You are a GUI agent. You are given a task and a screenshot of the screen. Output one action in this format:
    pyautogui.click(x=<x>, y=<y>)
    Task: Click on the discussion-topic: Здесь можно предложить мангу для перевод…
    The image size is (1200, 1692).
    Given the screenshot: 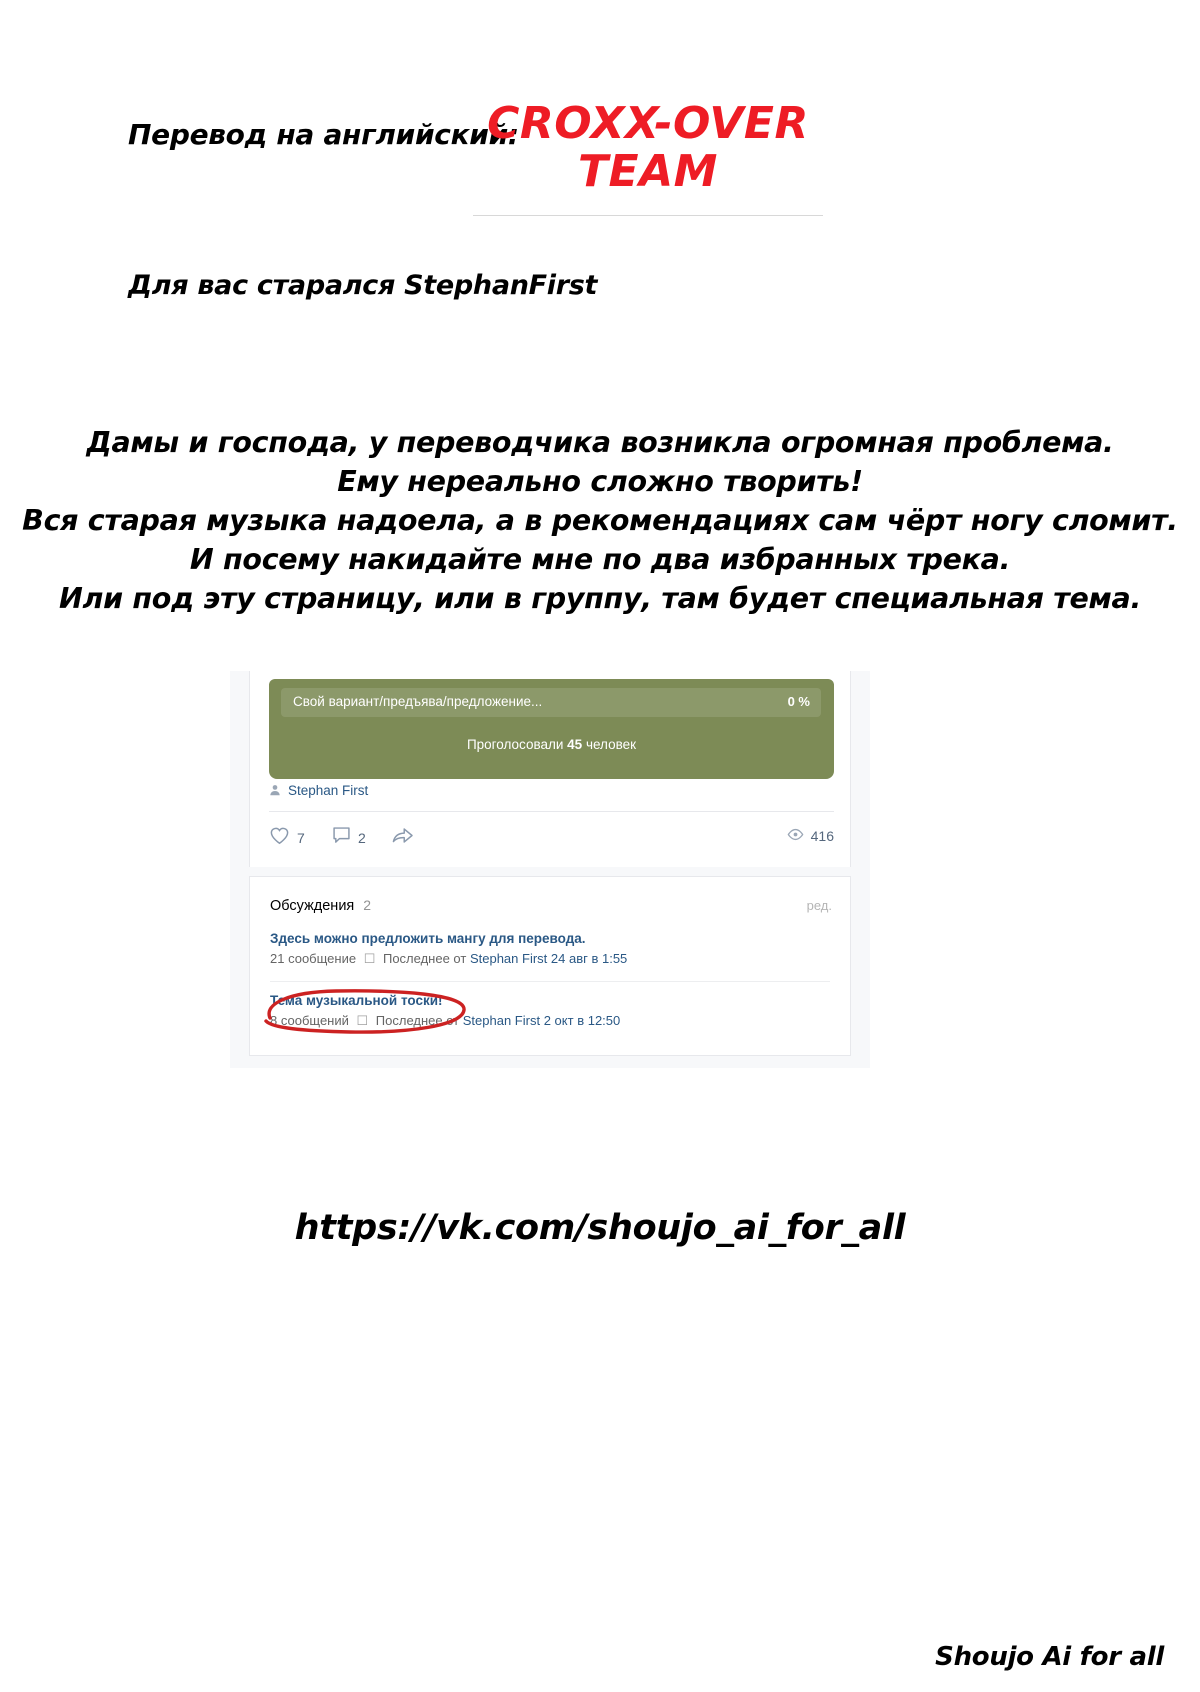 What is the action you would take?
    pyautogui.click(x=550, y=949)
    